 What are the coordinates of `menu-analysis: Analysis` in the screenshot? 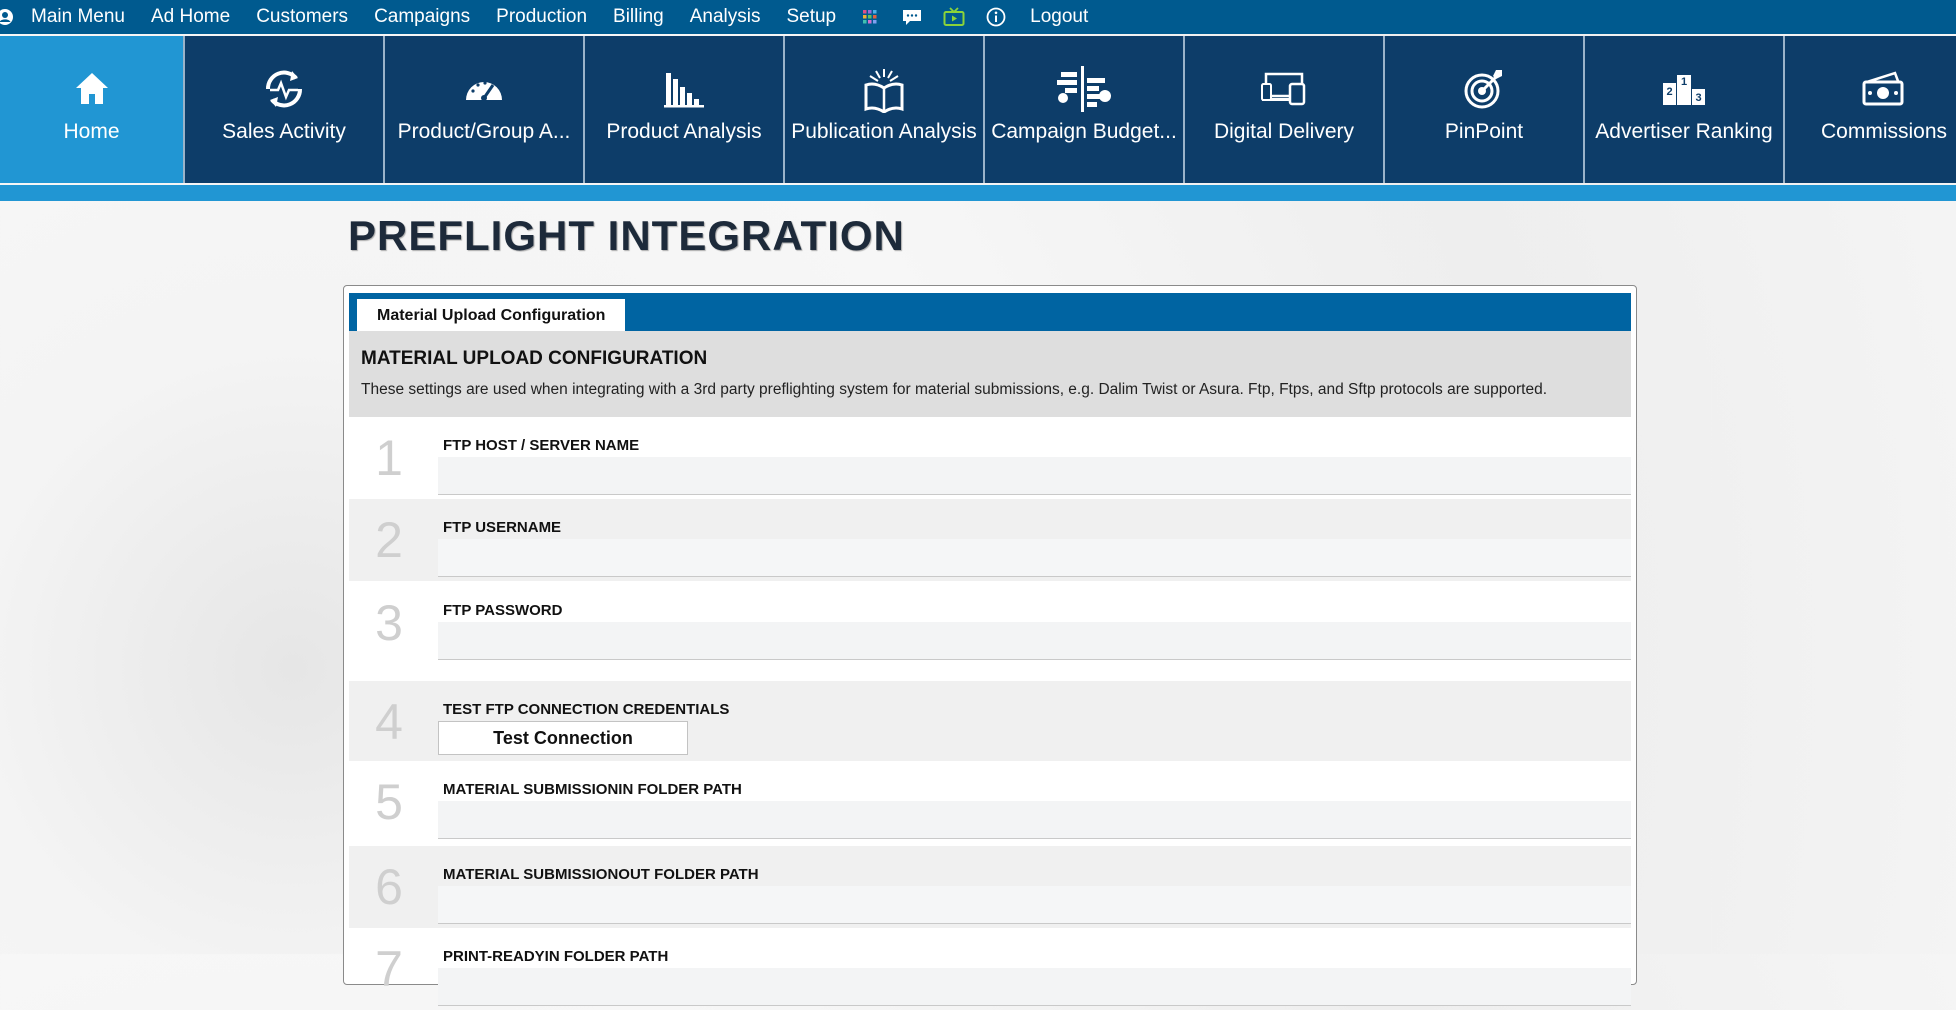 It's located at (725, 17).